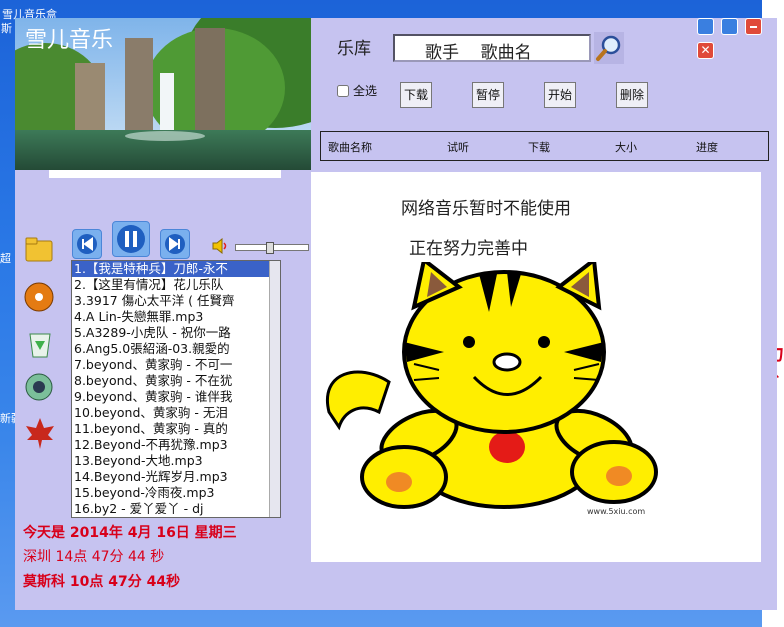 This screenshot has height=627, width=784. What do you see at coordinates (343, 91) in the screenshot?
I see `select-all-box` at bounding box center [343, 91].